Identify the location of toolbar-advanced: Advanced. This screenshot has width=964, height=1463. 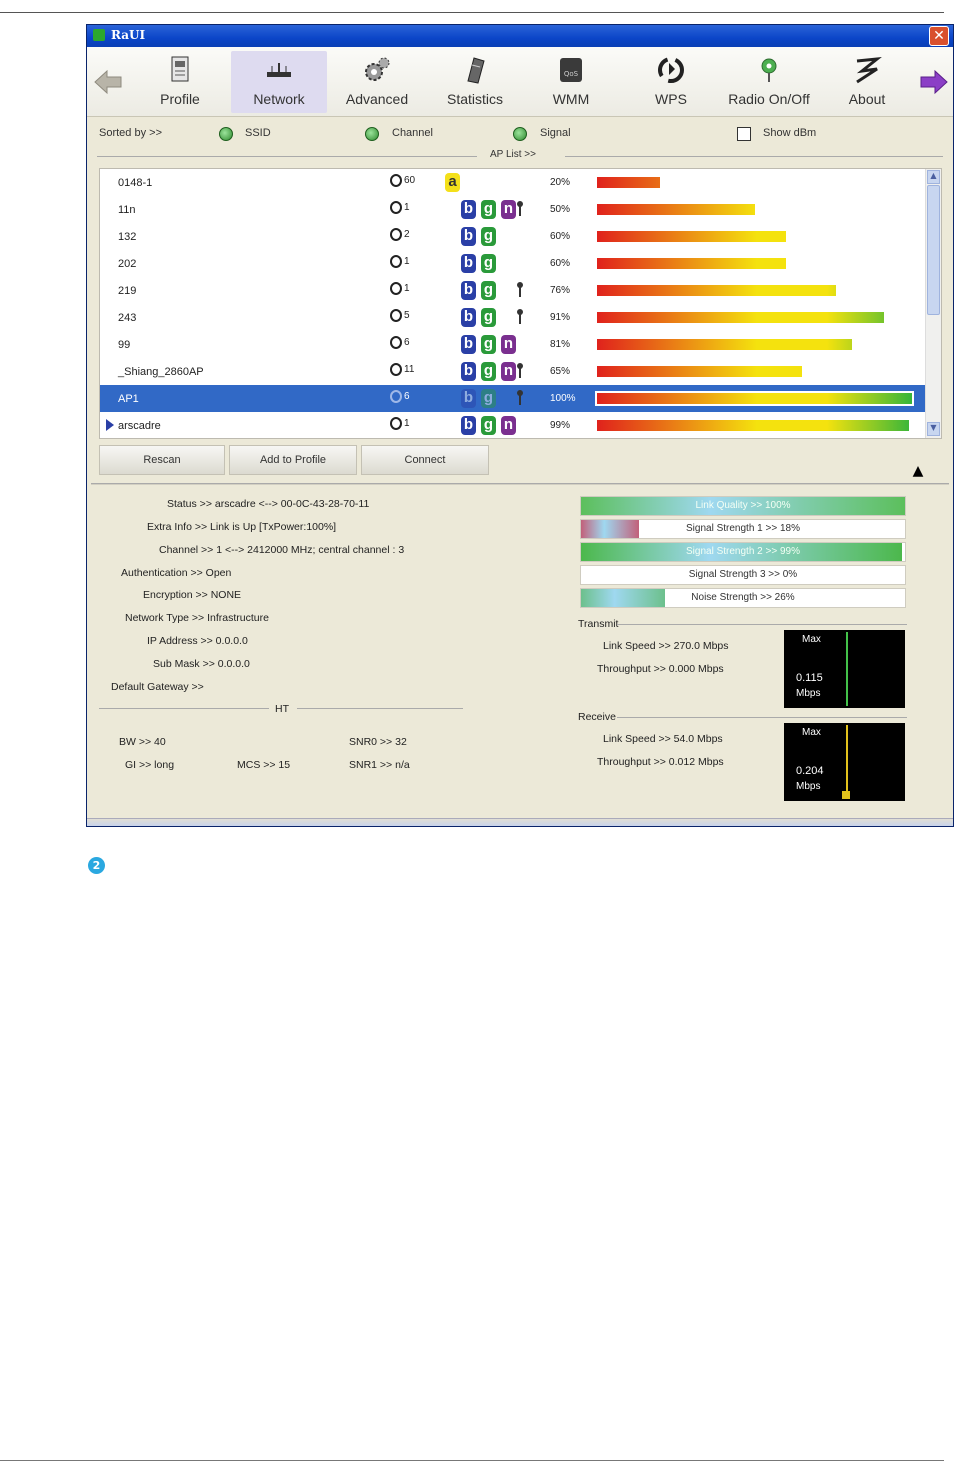
(377, 82).